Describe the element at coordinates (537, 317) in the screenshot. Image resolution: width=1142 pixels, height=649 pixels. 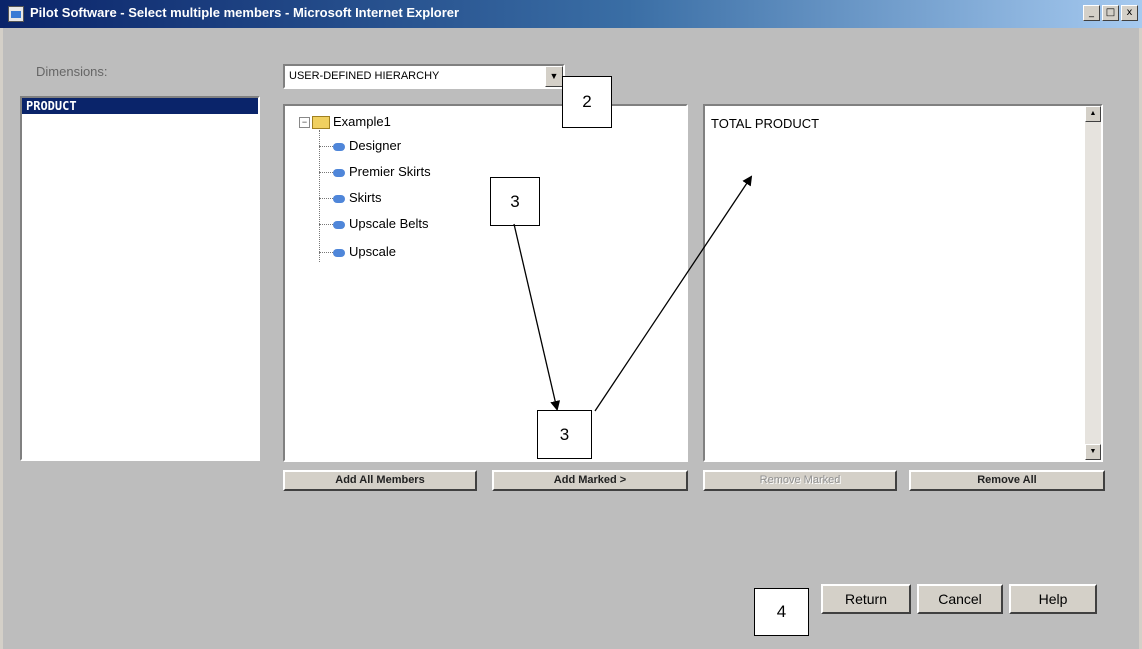
I see `arrow-tree-to-add-marked` at that location.